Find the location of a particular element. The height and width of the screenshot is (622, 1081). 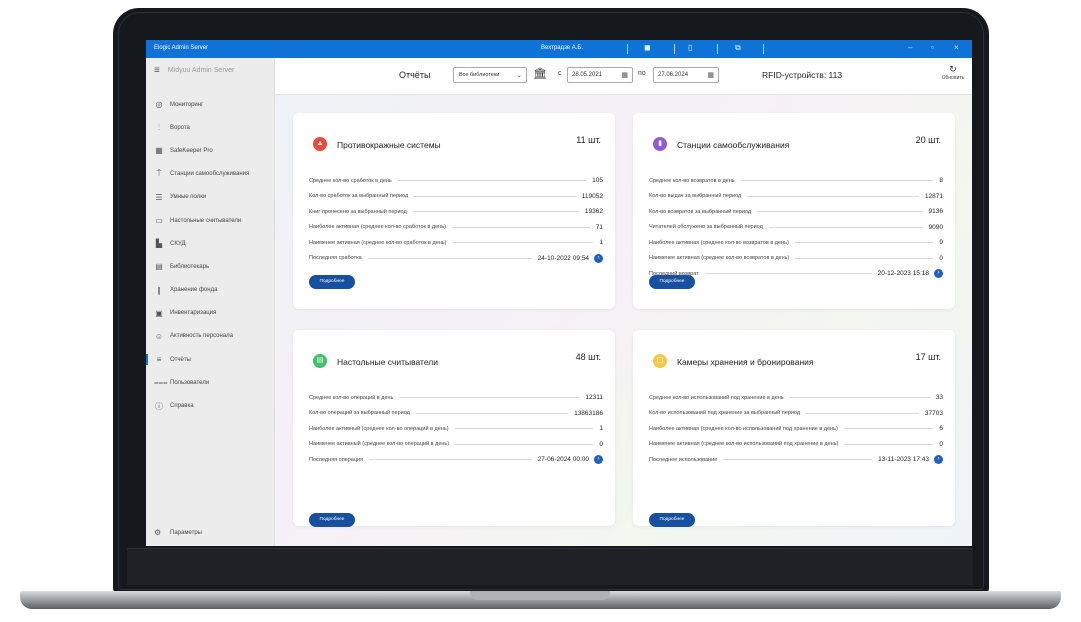

gate-icon: ⫶ is located at coordinates (159, 127).